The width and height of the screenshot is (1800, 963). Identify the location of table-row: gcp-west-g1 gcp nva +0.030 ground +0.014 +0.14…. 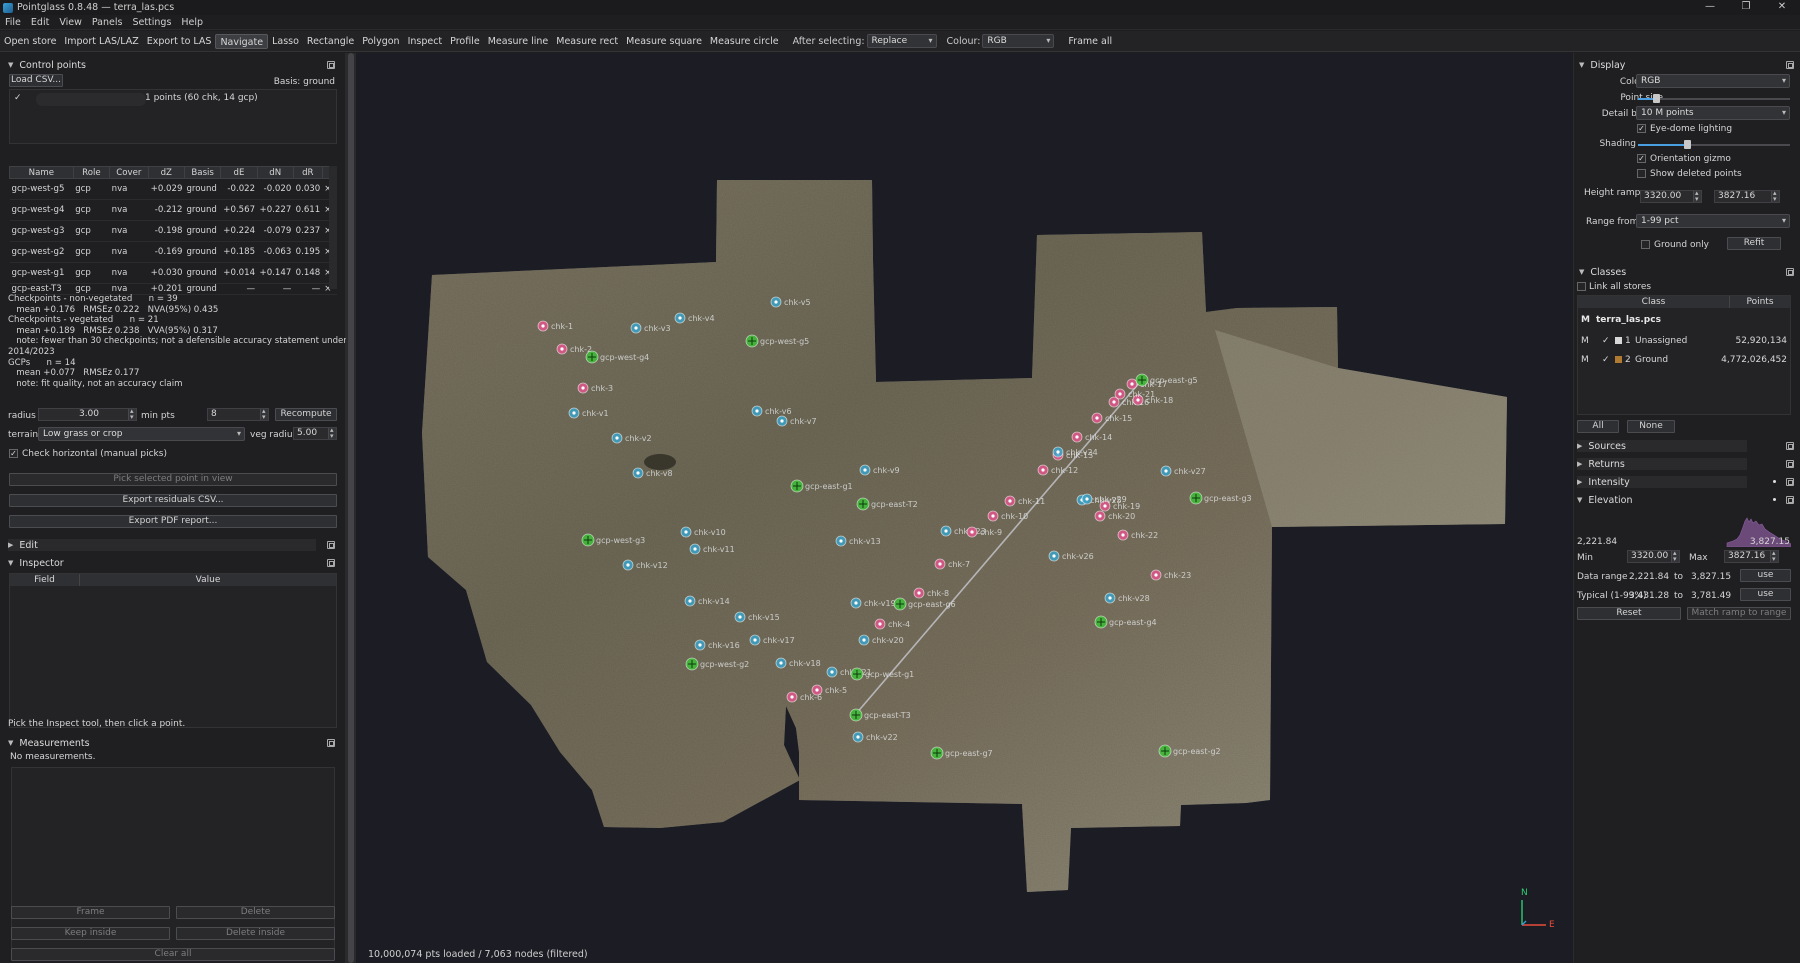
(173, 273).